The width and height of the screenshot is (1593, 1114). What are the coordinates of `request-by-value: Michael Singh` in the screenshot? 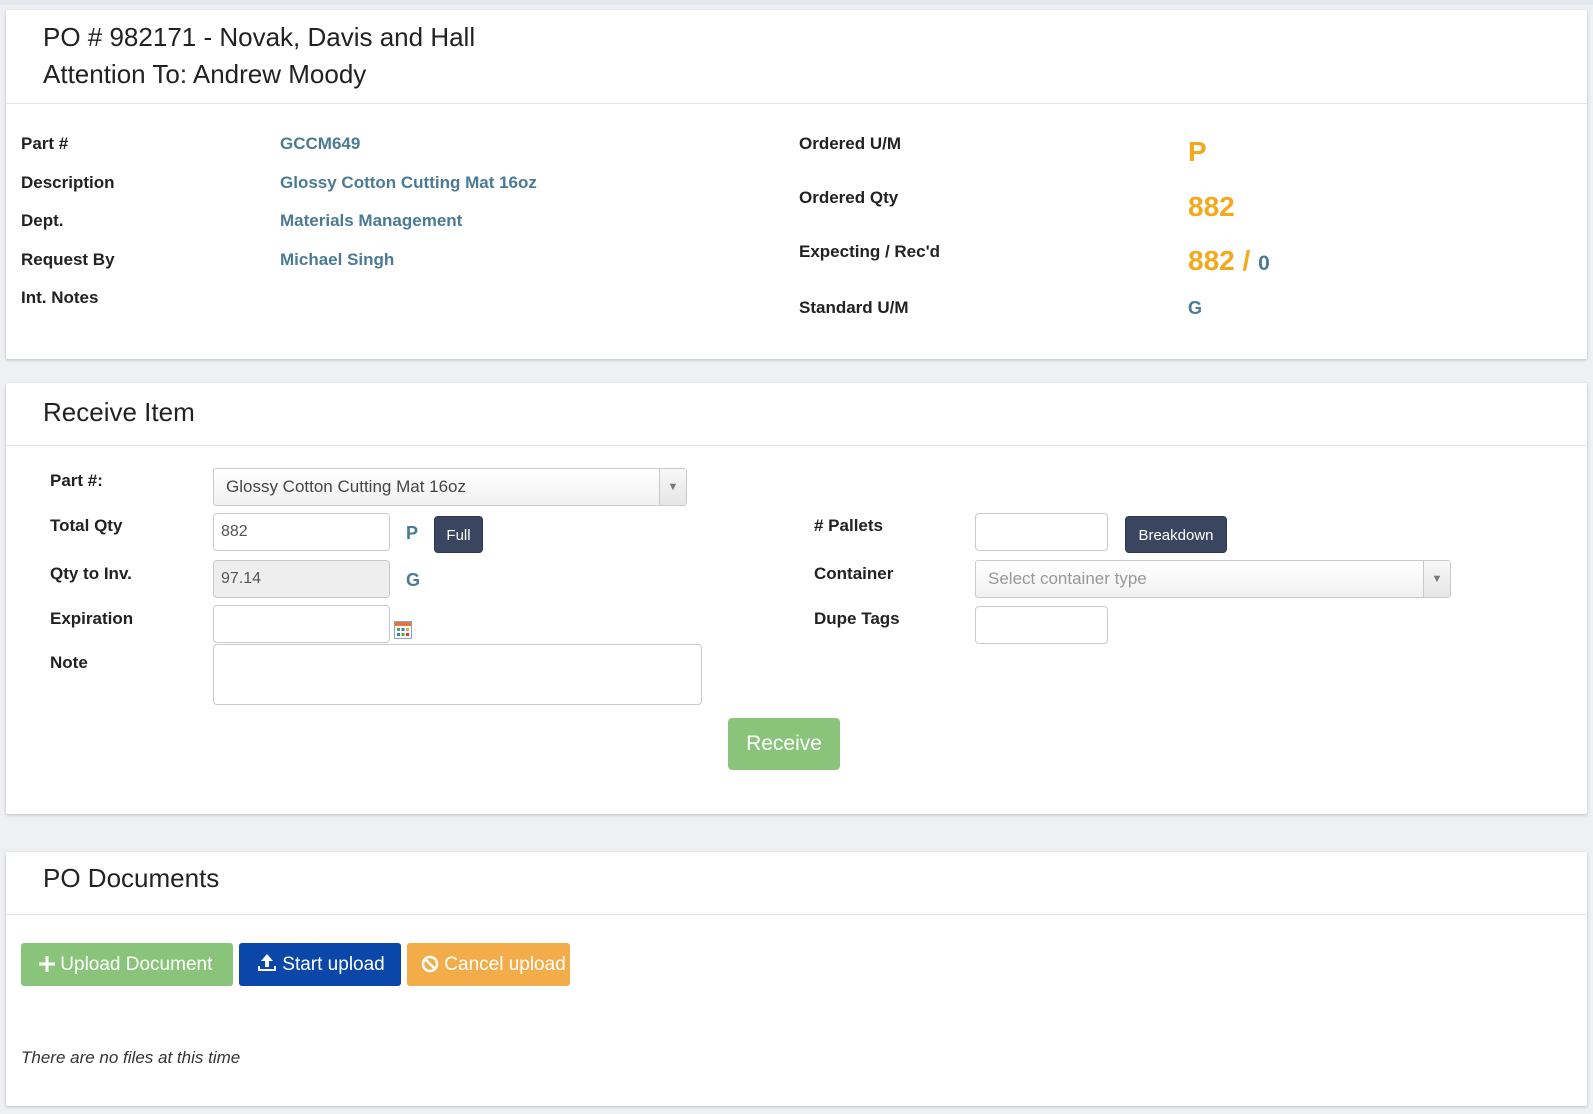 It's located at (337, 259).